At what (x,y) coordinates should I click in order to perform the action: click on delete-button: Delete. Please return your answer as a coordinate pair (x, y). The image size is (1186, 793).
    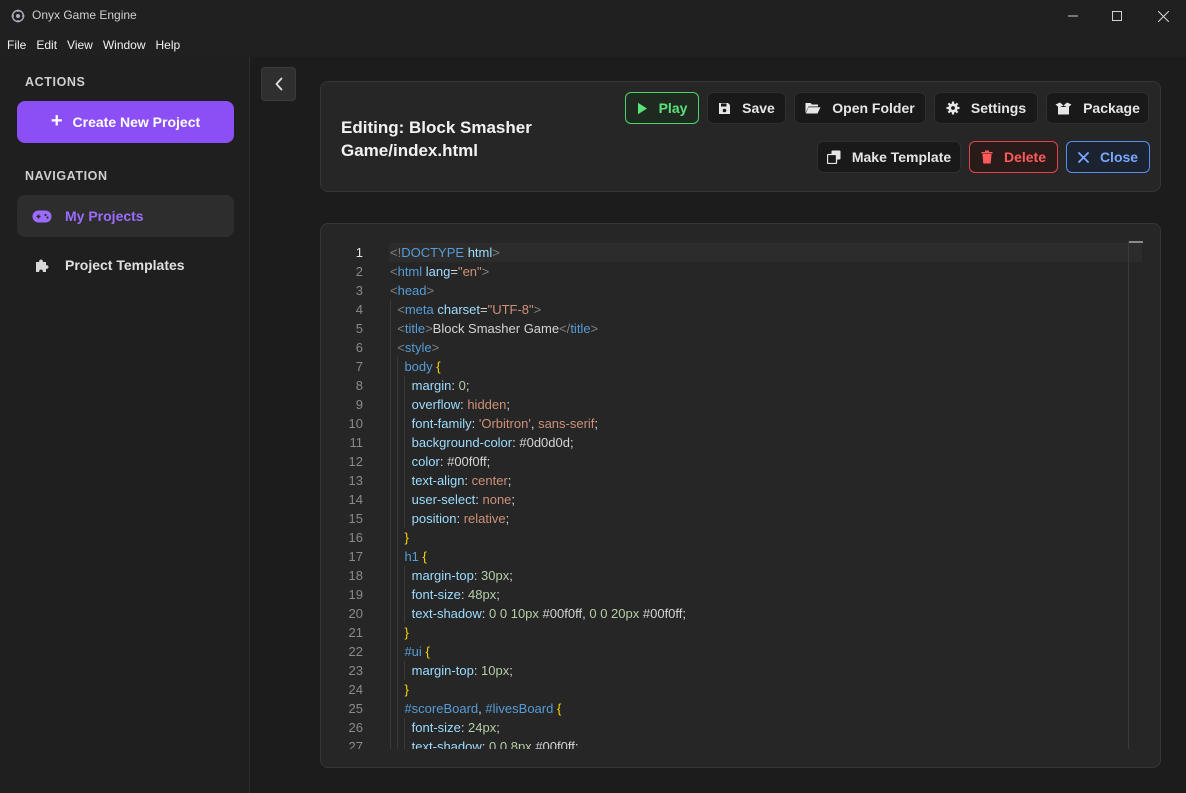
    Looking at the image, I should click on (1013, 157).